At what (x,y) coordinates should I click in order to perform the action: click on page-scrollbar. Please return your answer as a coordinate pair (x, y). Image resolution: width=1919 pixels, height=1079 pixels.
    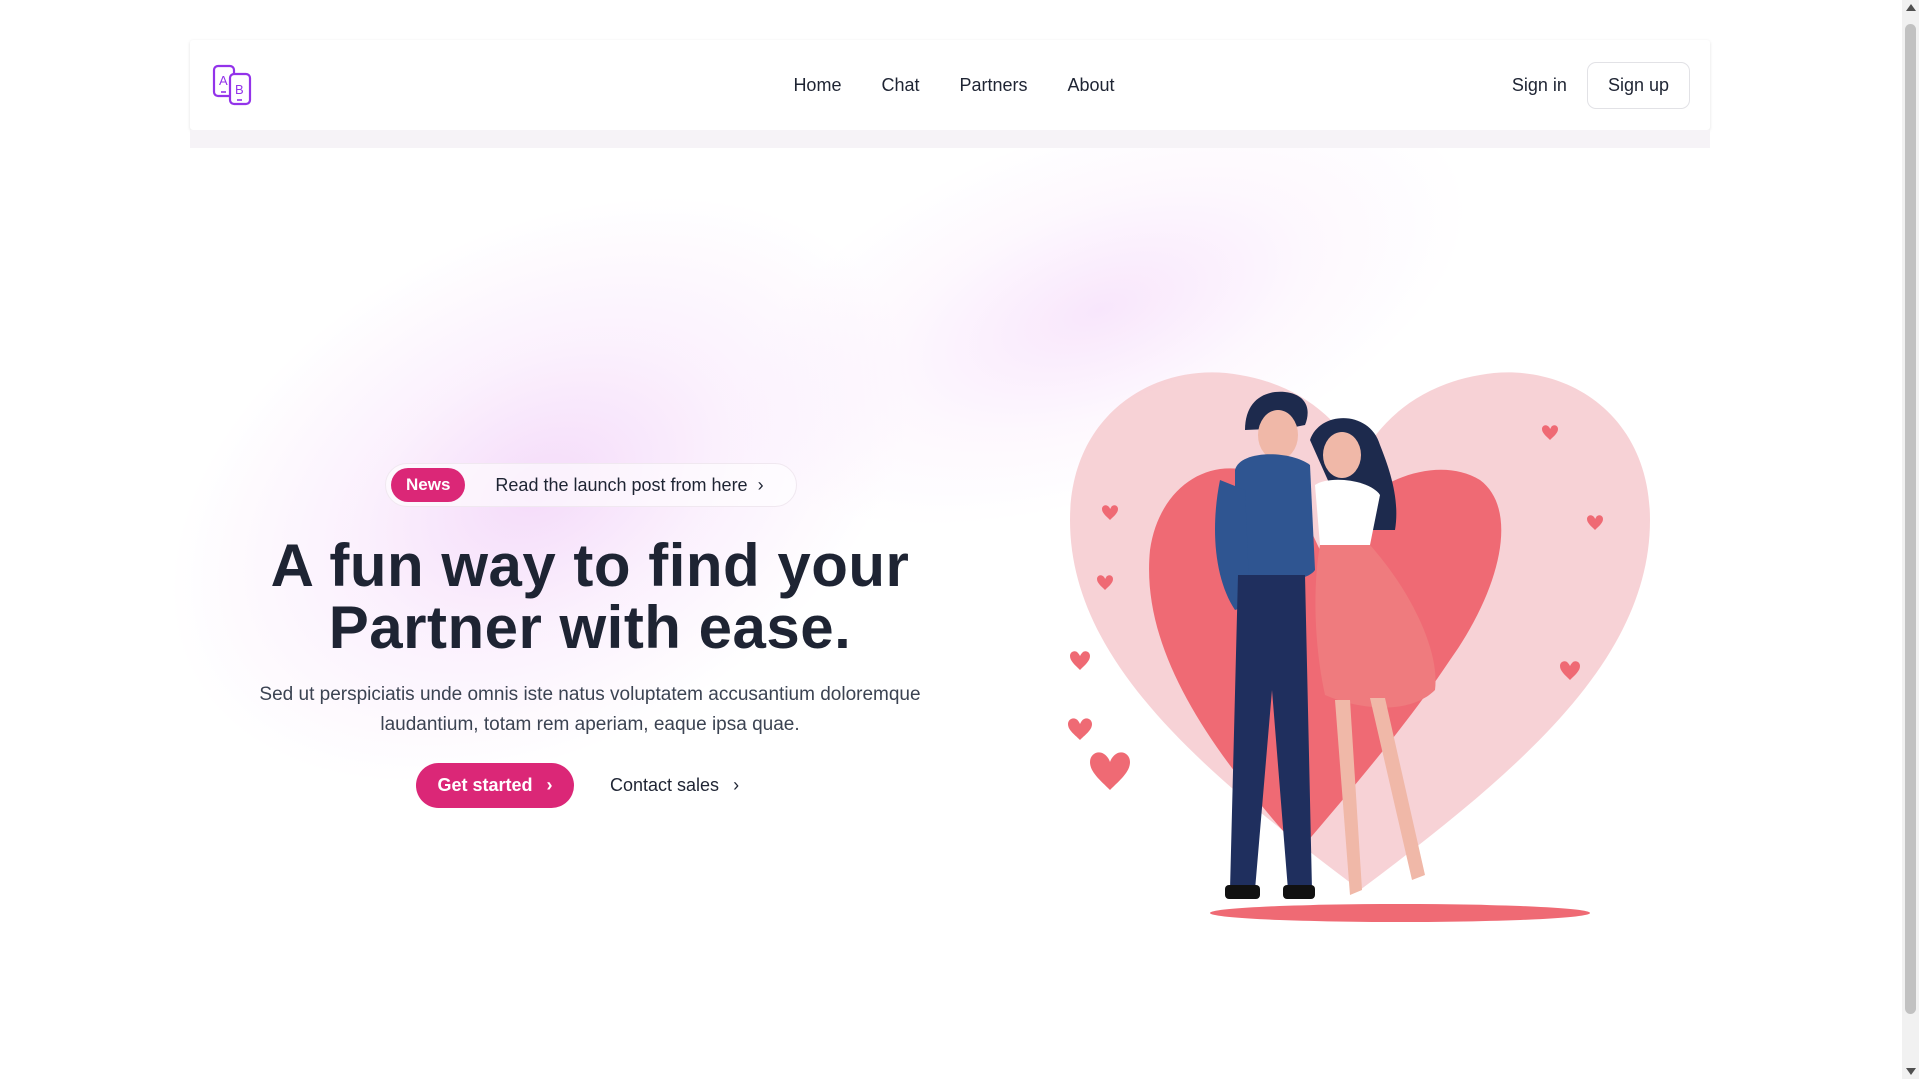
    Looking at the image, I should click on (1910, 539).